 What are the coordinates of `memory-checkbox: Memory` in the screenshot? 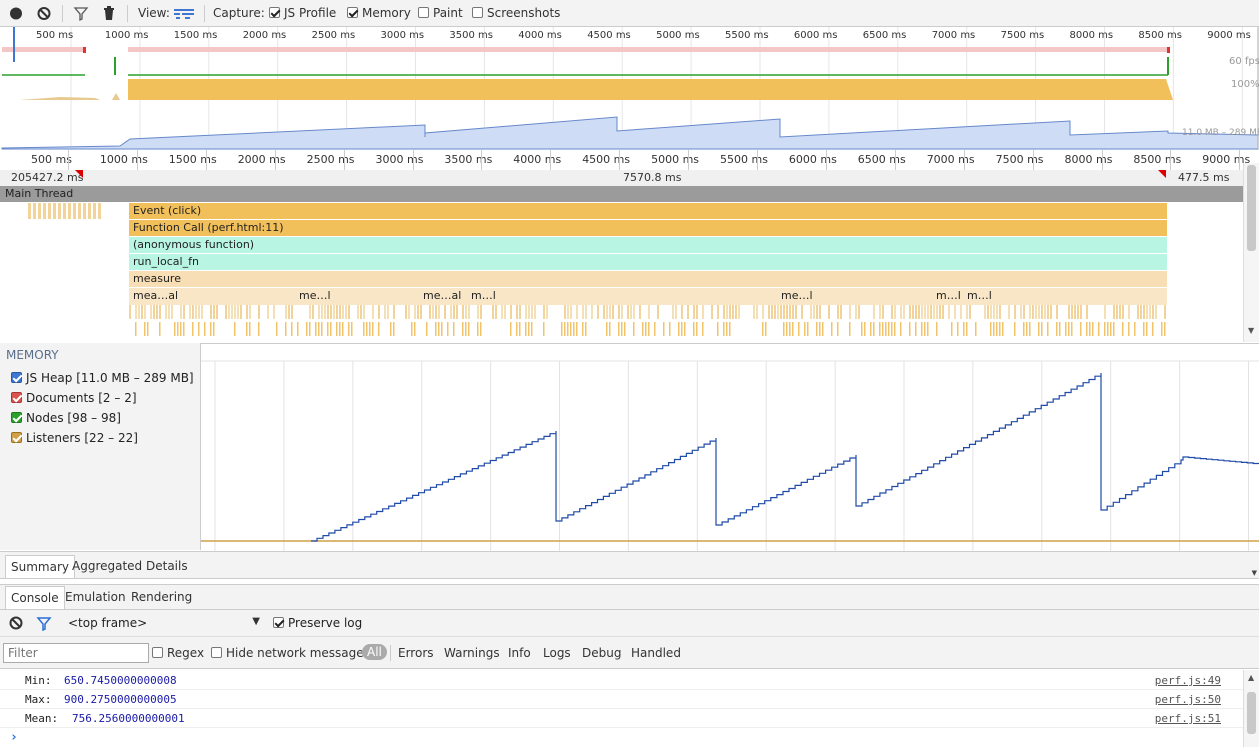 It's located at (379, 13).